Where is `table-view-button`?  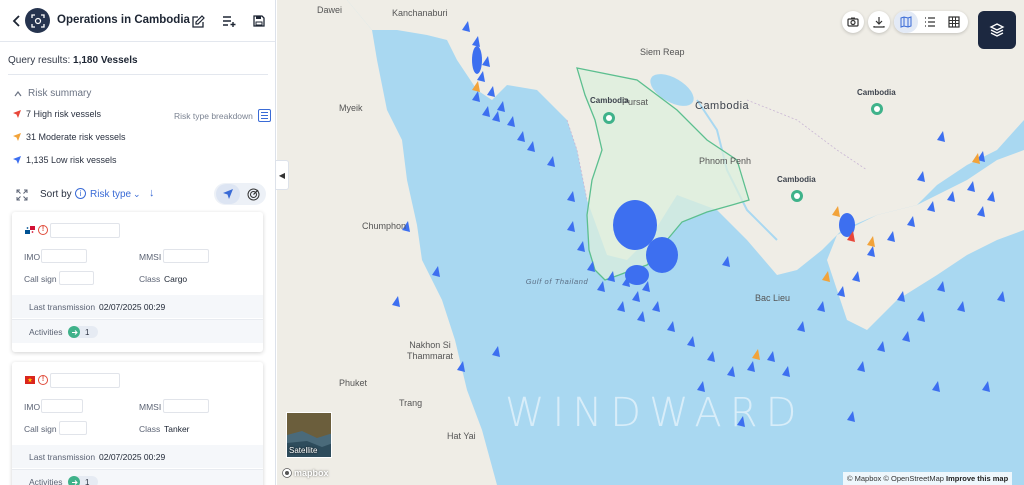 table-view-button is located at coordinates (954, 22).